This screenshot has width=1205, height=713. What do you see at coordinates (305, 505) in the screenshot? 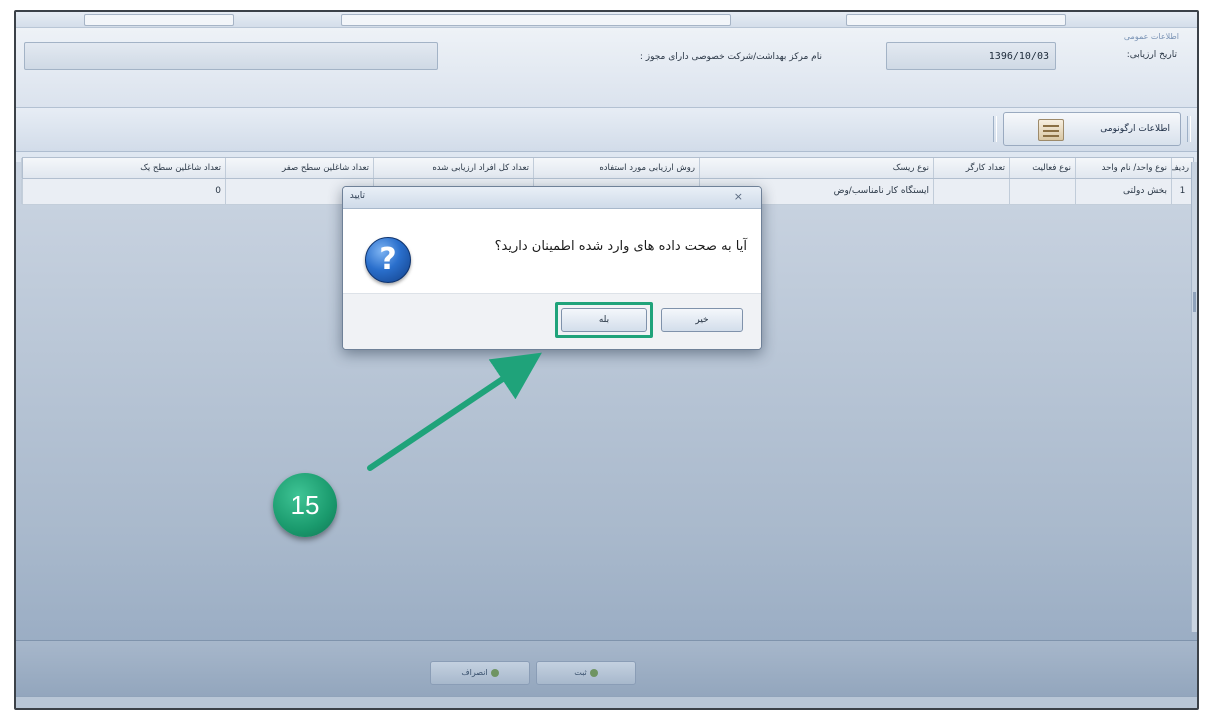
I see `step-number-badge: 15` at bounding box center [305, 505].